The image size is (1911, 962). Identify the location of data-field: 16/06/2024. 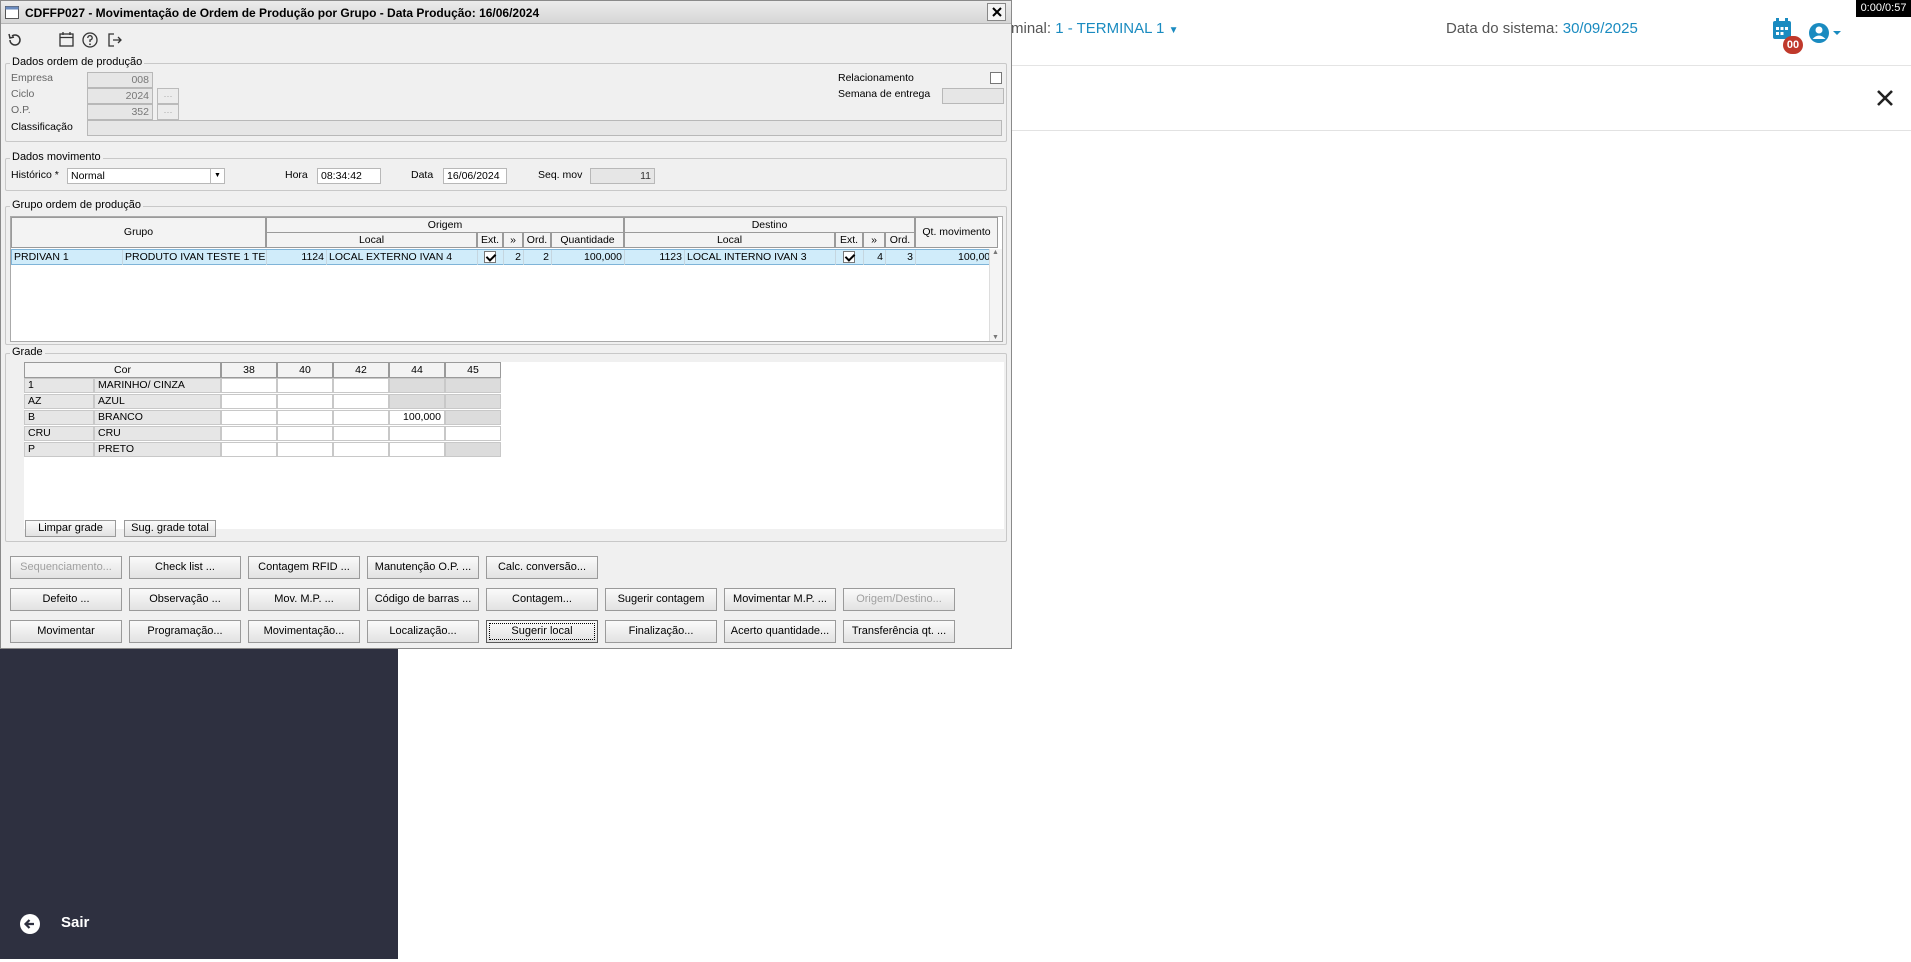
(475, 176).